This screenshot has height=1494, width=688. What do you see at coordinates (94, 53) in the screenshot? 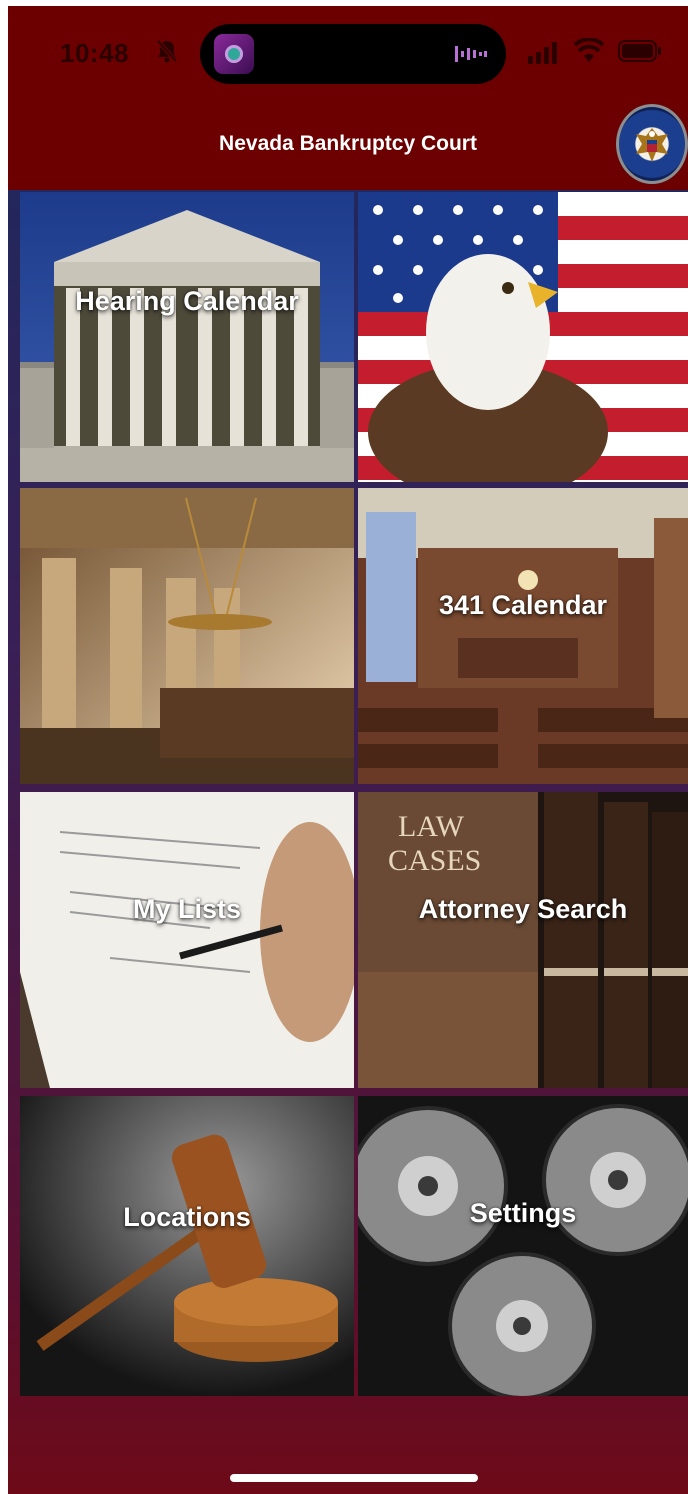
I see `status-time: 10:48` at bounding box center [94, 53].